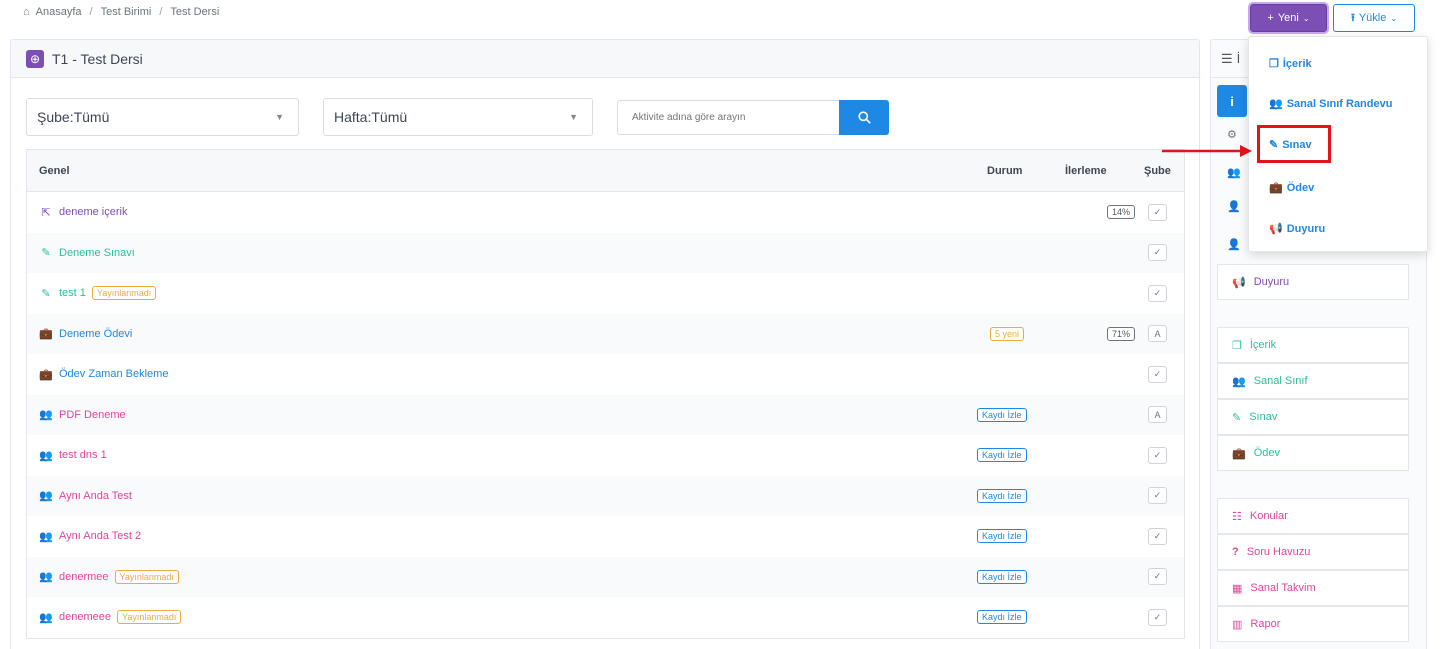  Describe the element at coordinates (1313, 417) in the screenshot. I see `sidebar-item-sinav: ✎ Sınav` at that location.